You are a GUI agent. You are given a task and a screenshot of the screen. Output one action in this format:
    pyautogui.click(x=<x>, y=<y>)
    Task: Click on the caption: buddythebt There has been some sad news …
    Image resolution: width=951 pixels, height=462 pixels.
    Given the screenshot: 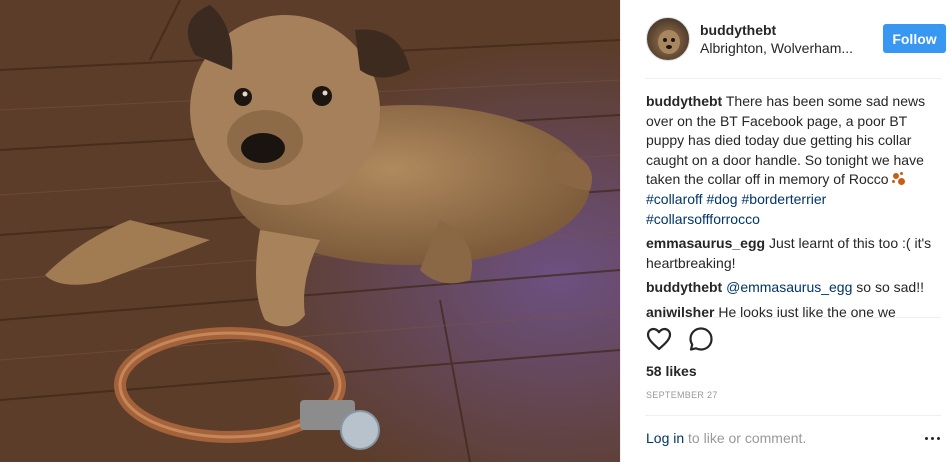 What is the action you would take?
    pyautogui.click(x=794, y=160)
    